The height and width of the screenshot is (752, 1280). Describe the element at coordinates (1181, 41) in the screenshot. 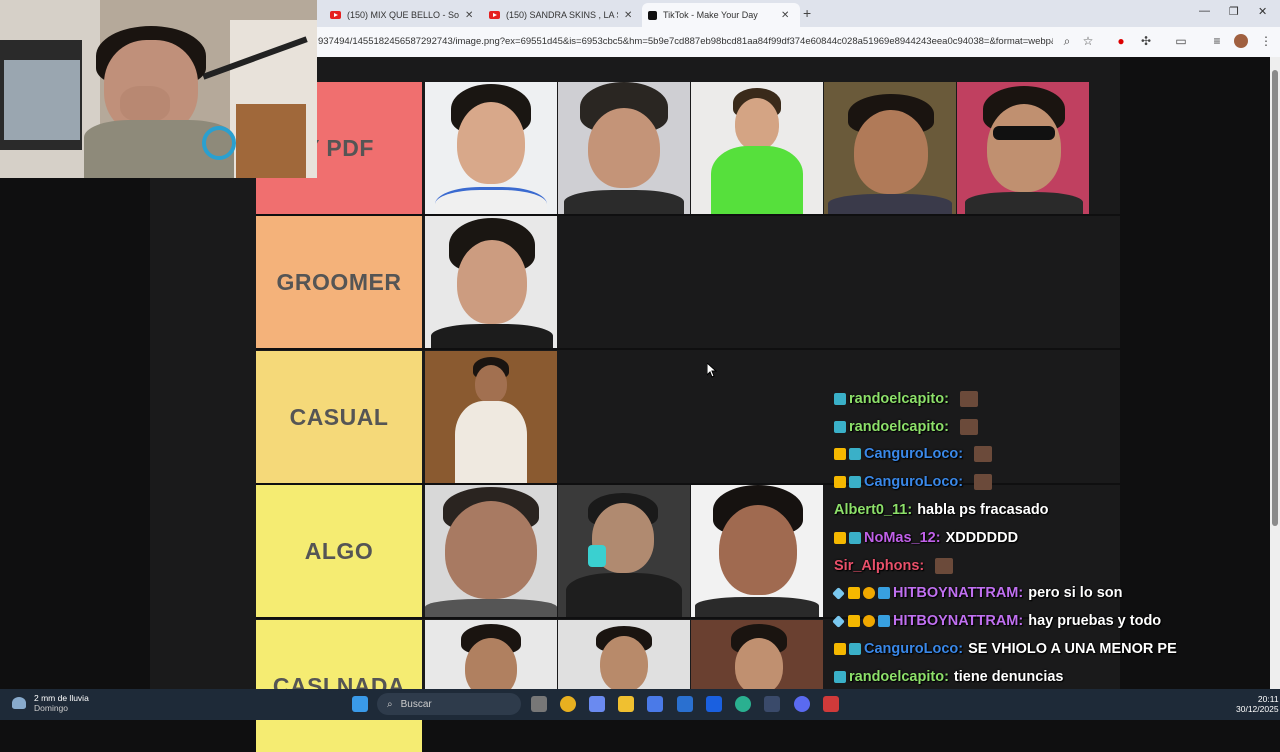

I see `cast-icon: ▭` at that location.